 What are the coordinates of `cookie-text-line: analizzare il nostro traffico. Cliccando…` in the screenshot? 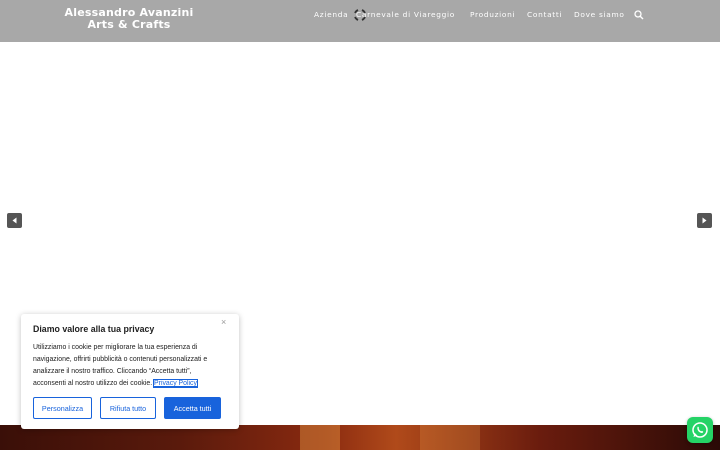 It's located at (112, 371).